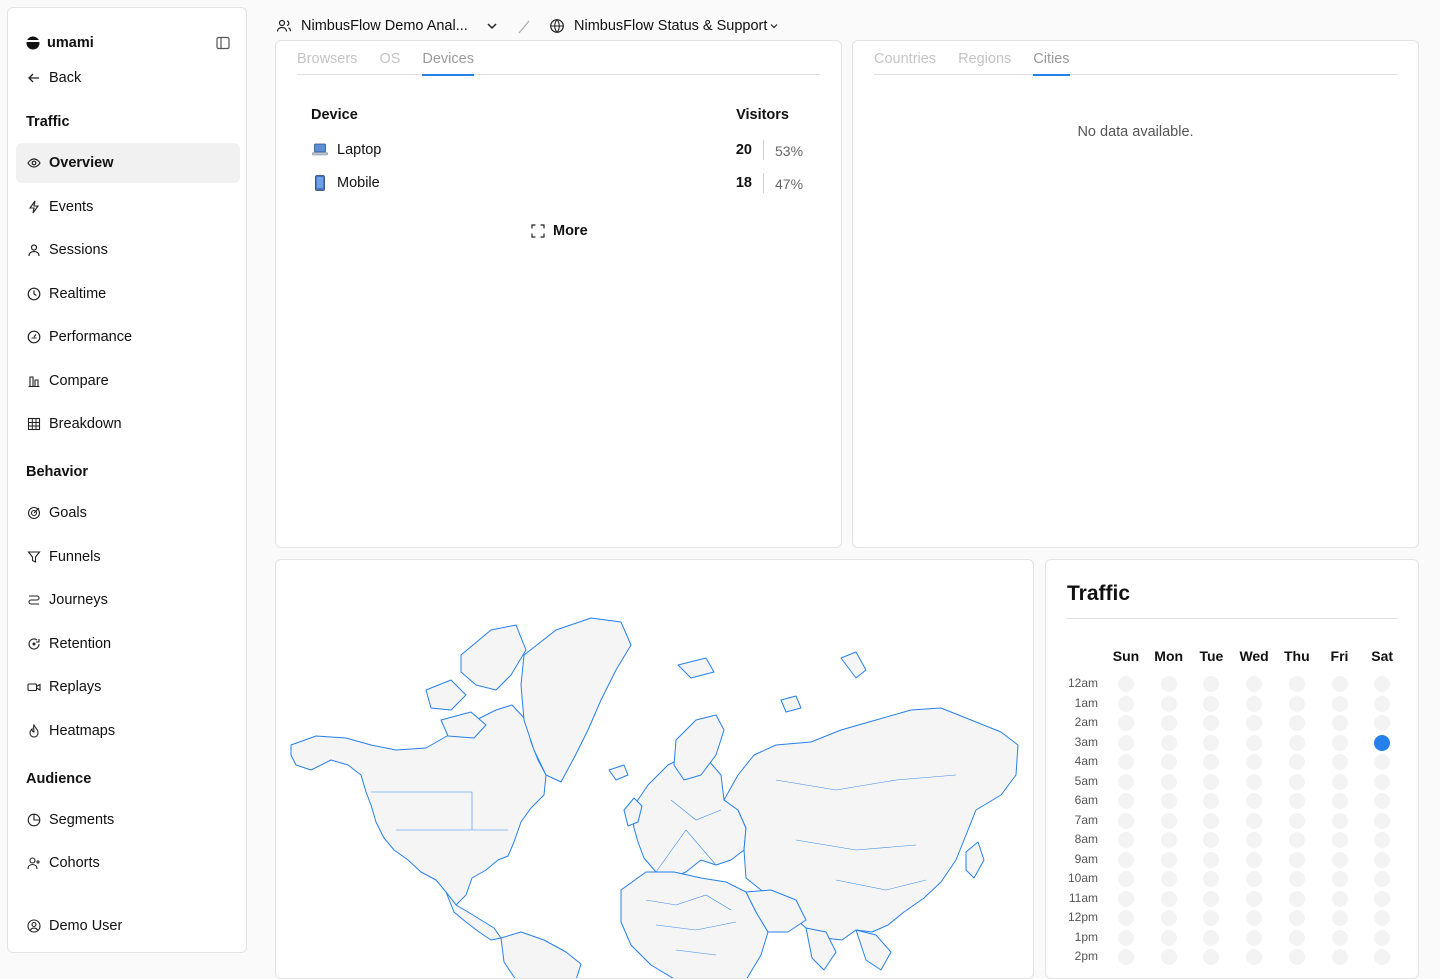 This screenshot has width=1440, height=979. I want to click on tab-countries: Countries, so click(905, 59).